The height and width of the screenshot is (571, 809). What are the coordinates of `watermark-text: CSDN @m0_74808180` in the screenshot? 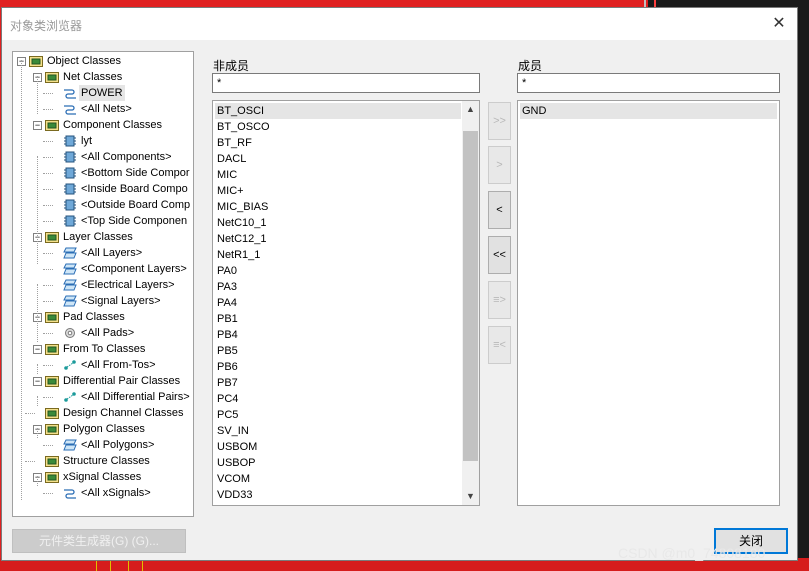 It's located at (692, 553).